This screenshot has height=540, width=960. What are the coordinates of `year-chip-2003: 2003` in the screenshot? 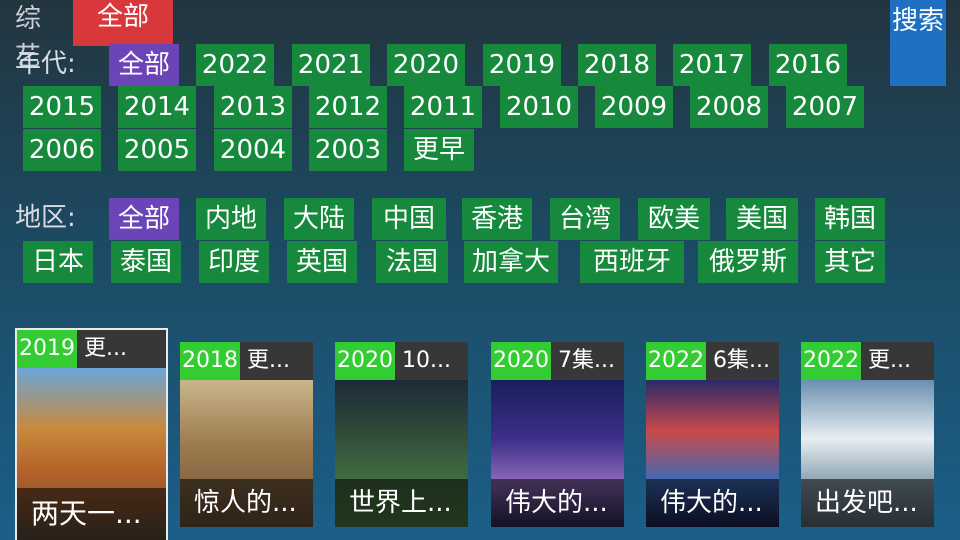 It's located at (348, 150).